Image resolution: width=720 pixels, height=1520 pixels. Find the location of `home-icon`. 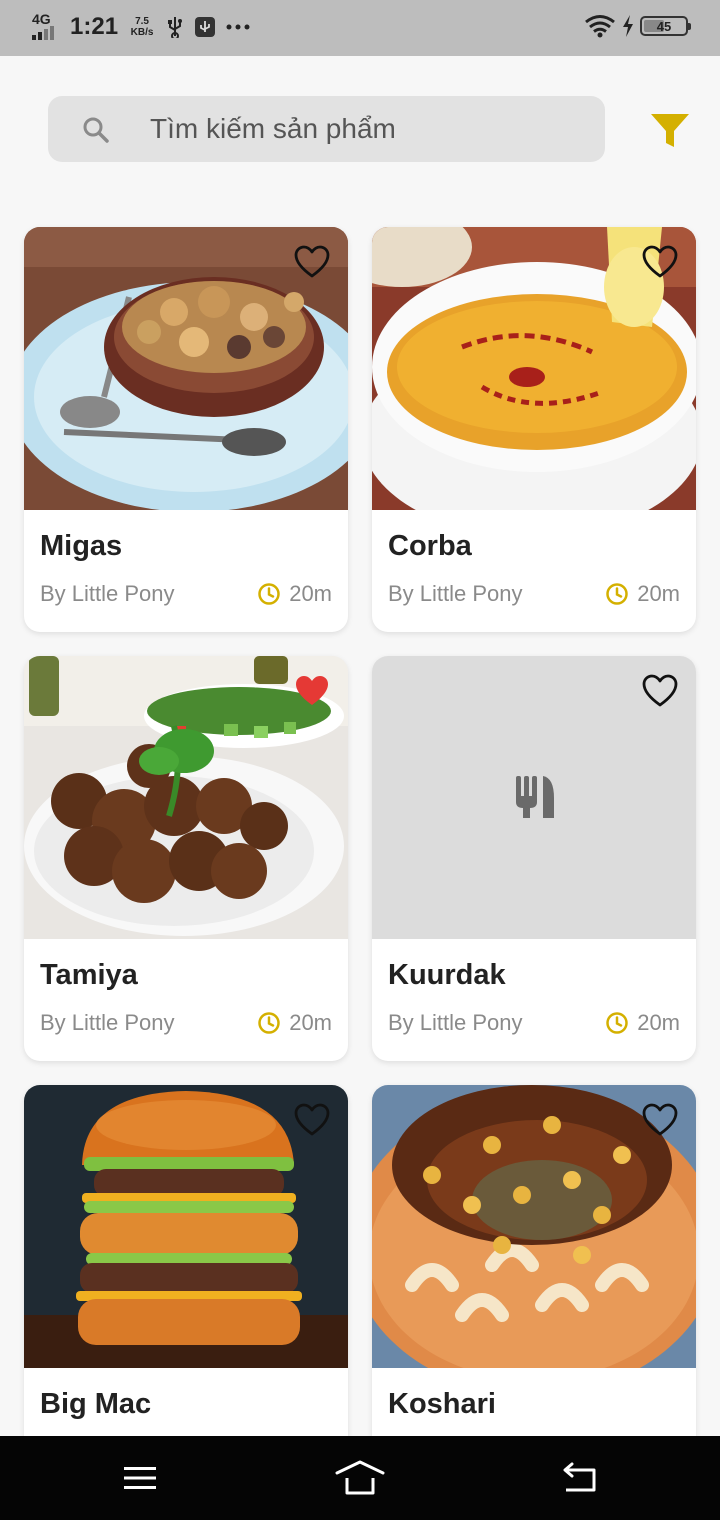

home-icon is located at coordinates (360, 1477).